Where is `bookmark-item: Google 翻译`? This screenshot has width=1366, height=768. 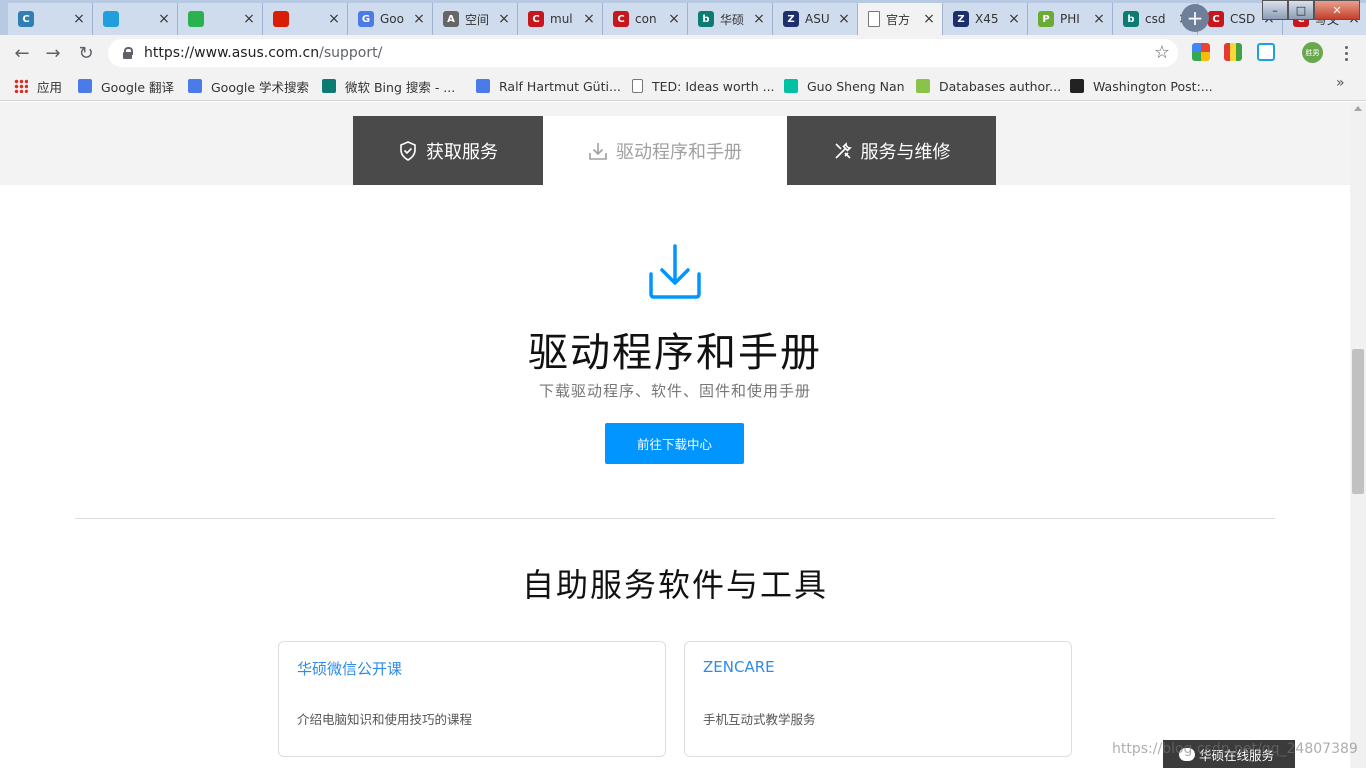
bookmark-item: Google 翻译 is located at coordinates (126, 86).